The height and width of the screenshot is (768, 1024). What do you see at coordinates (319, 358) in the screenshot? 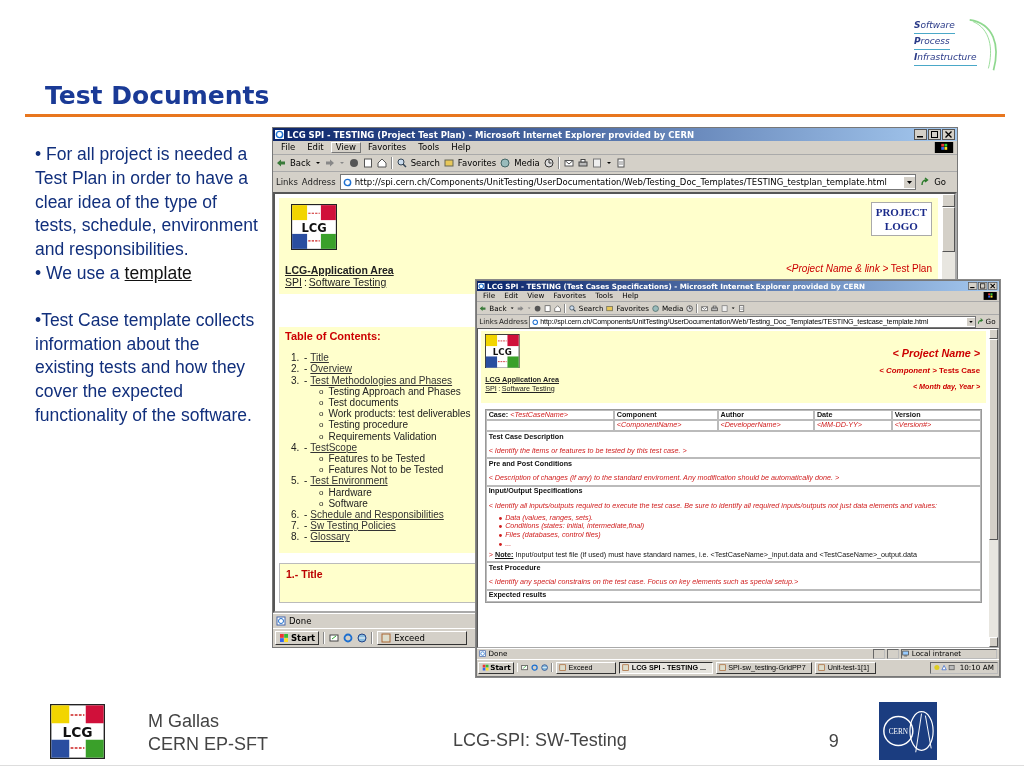
I see `toc-link: Title` at bounding box center [319, 358].